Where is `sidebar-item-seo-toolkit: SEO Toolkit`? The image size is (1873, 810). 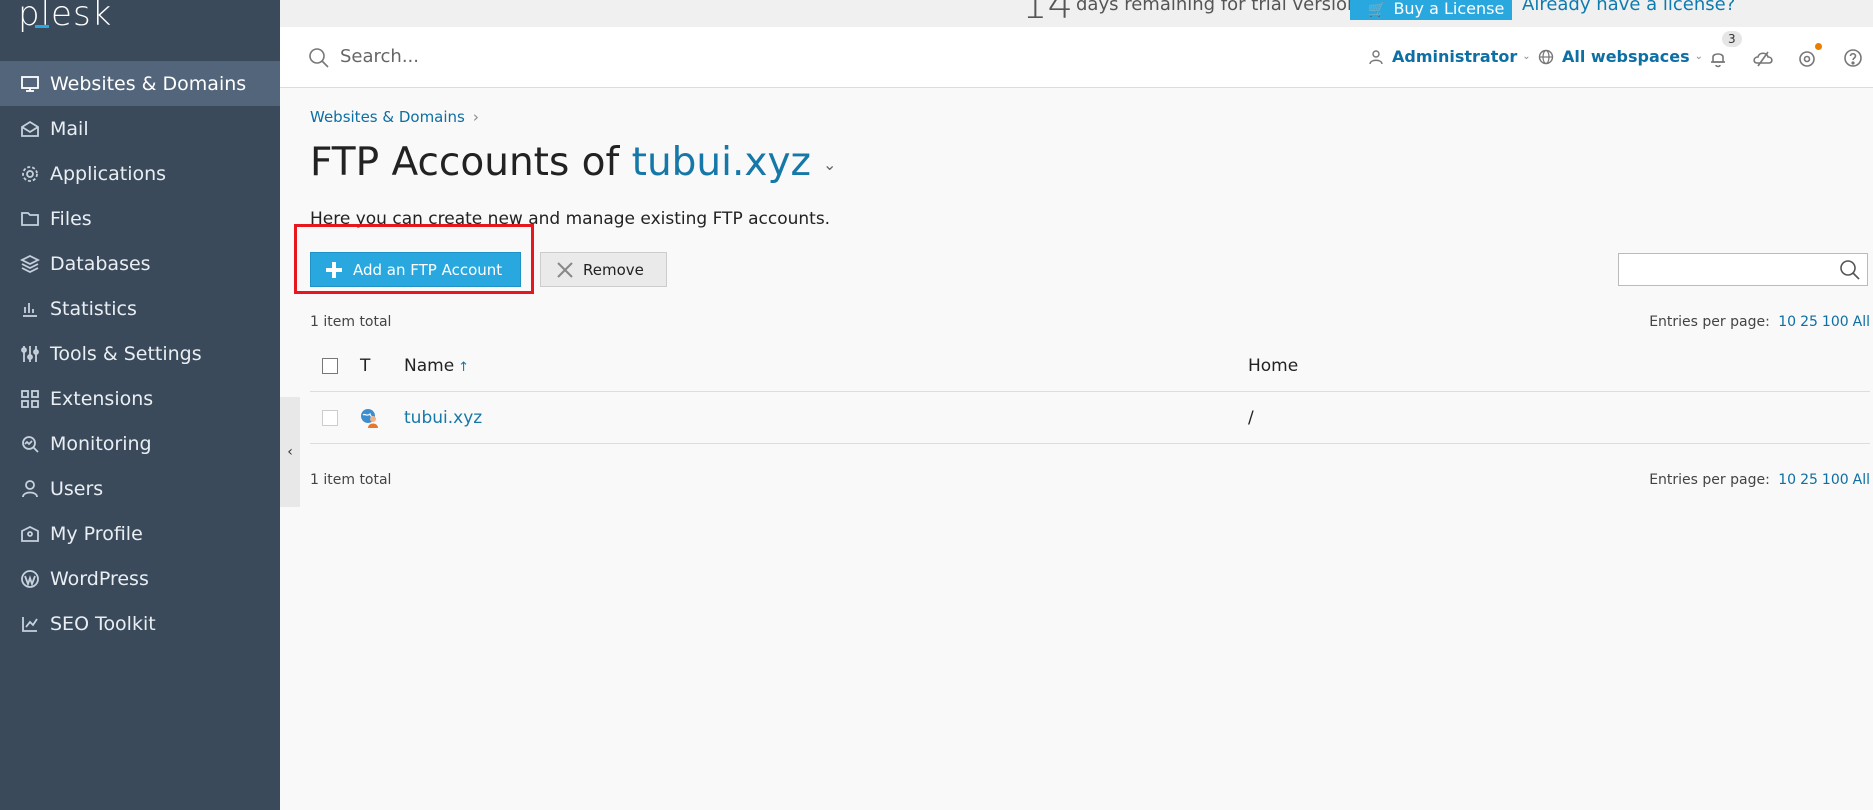
sidebar-item-seo-toolkit: SEO Toolkit is located at coordinates (140, 623).